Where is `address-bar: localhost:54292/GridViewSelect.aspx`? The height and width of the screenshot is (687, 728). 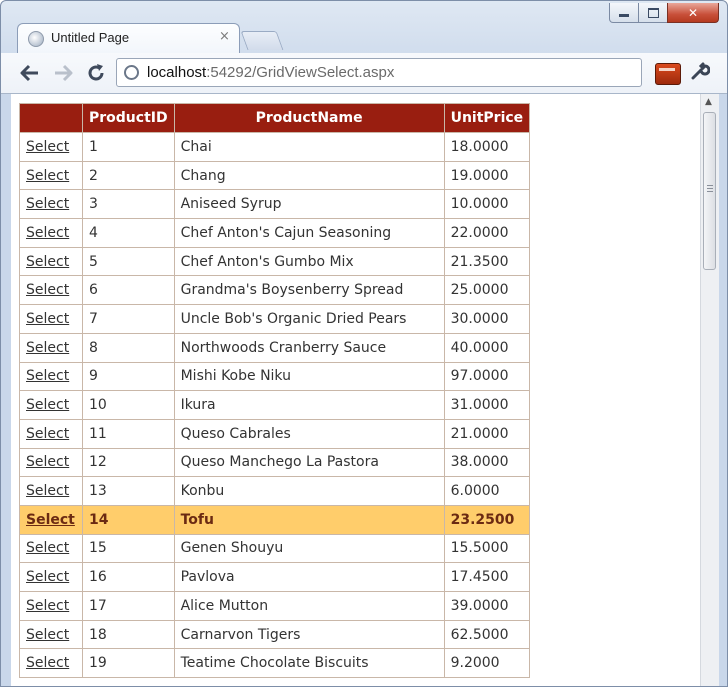 address-bar: localhost:54292/GridViewSelect.aspx is located at coordinates (379, 72).